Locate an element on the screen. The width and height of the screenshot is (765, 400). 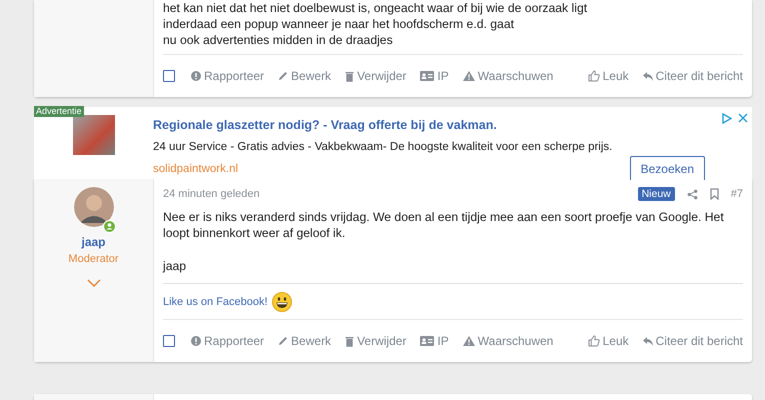
grinning-emoji-icon is located at coordinates (282, 302).